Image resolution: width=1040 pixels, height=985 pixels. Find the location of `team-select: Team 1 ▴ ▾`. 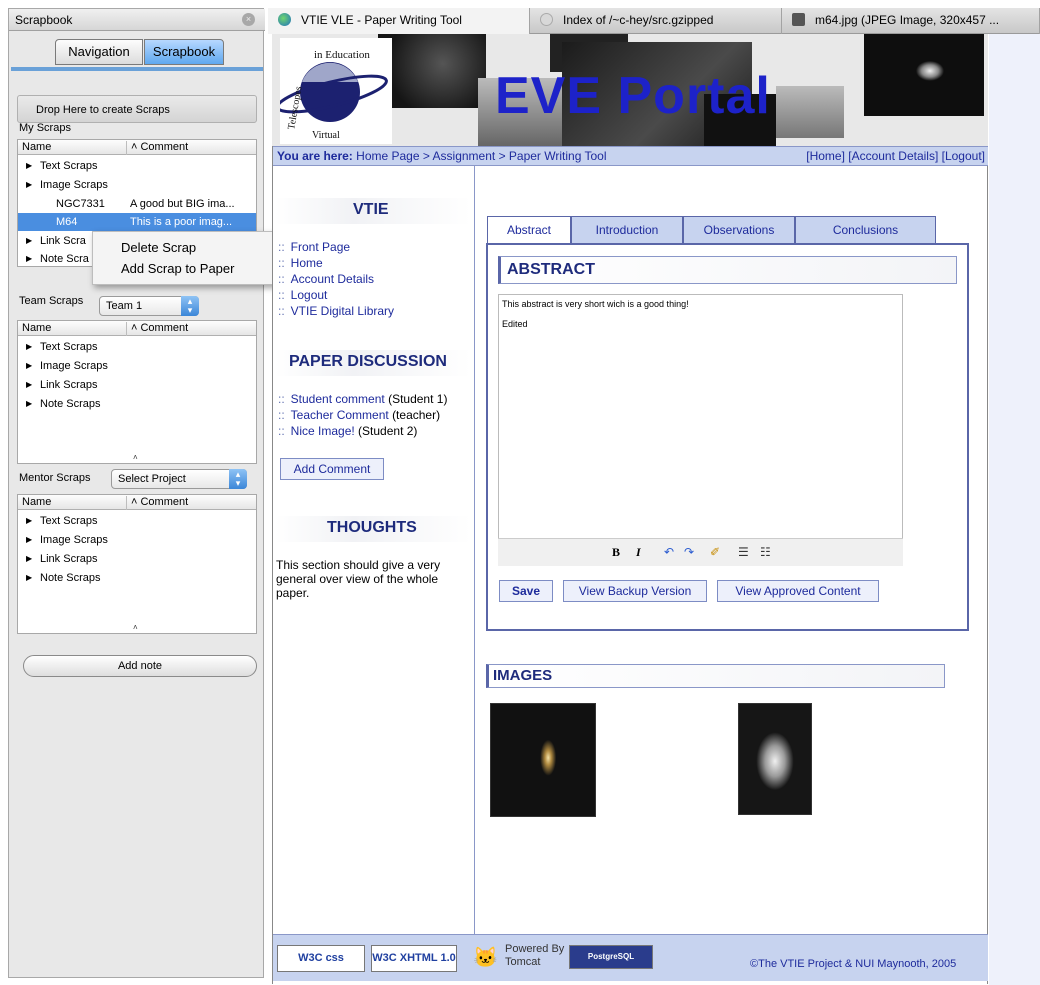

team-select: Team 1 ▴ ▾ is located at coordinates (149, 306).